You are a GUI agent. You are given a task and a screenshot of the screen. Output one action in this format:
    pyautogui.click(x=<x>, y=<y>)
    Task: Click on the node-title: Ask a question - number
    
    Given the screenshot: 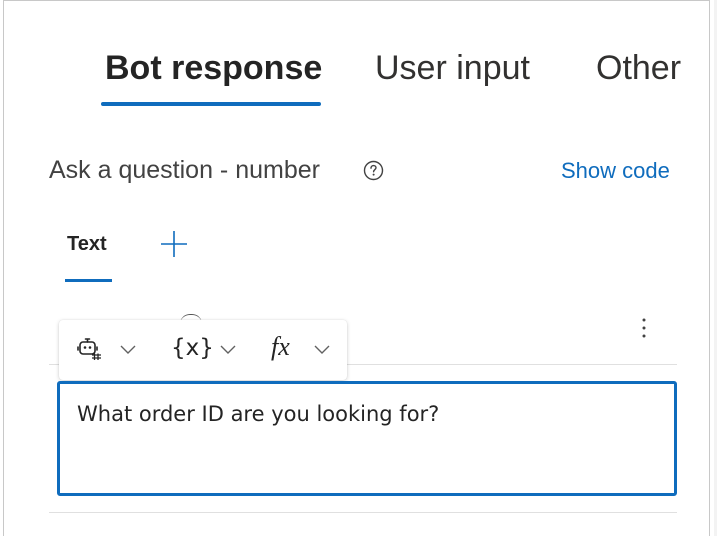 What is the action you would take?
    pyautogui.click(x=184, y=170)
    